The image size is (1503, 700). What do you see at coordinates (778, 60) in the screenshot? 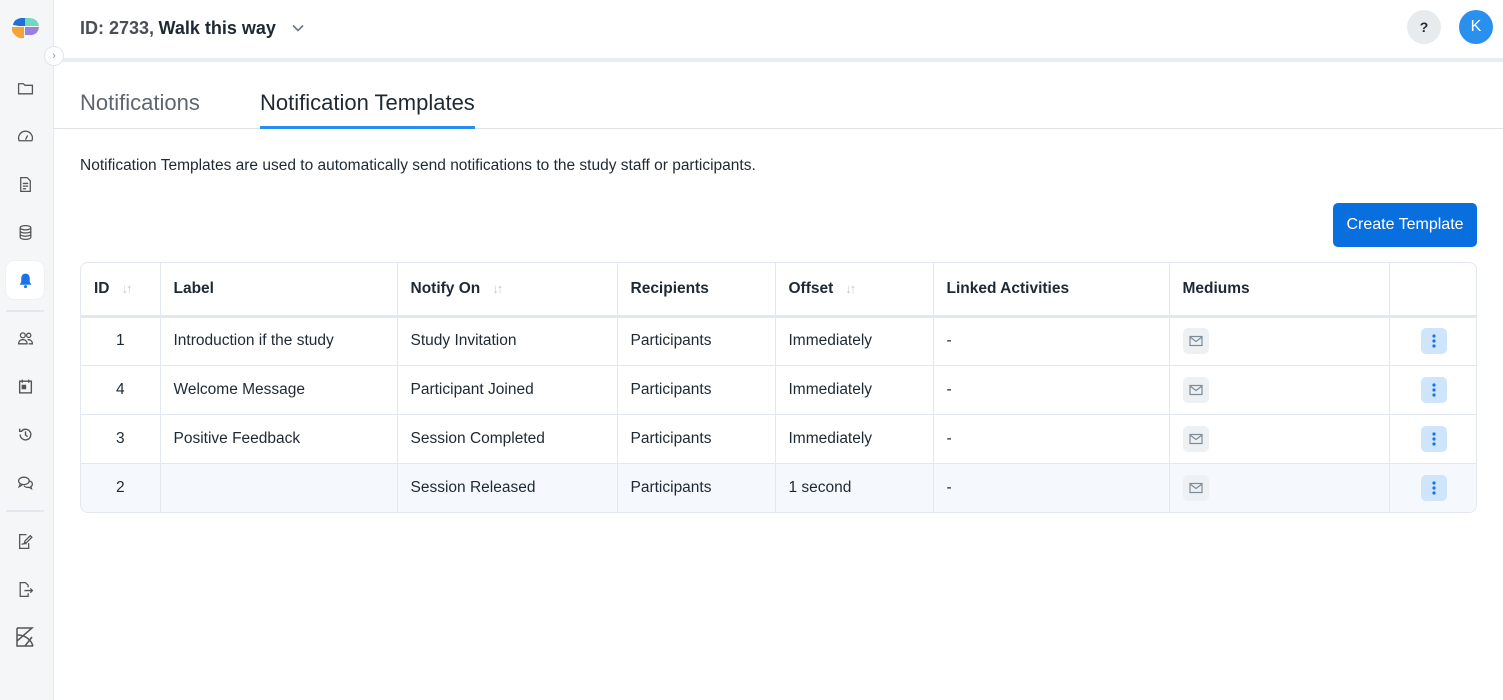
I see `top-bar-divider` at bounding box center [778, 60].